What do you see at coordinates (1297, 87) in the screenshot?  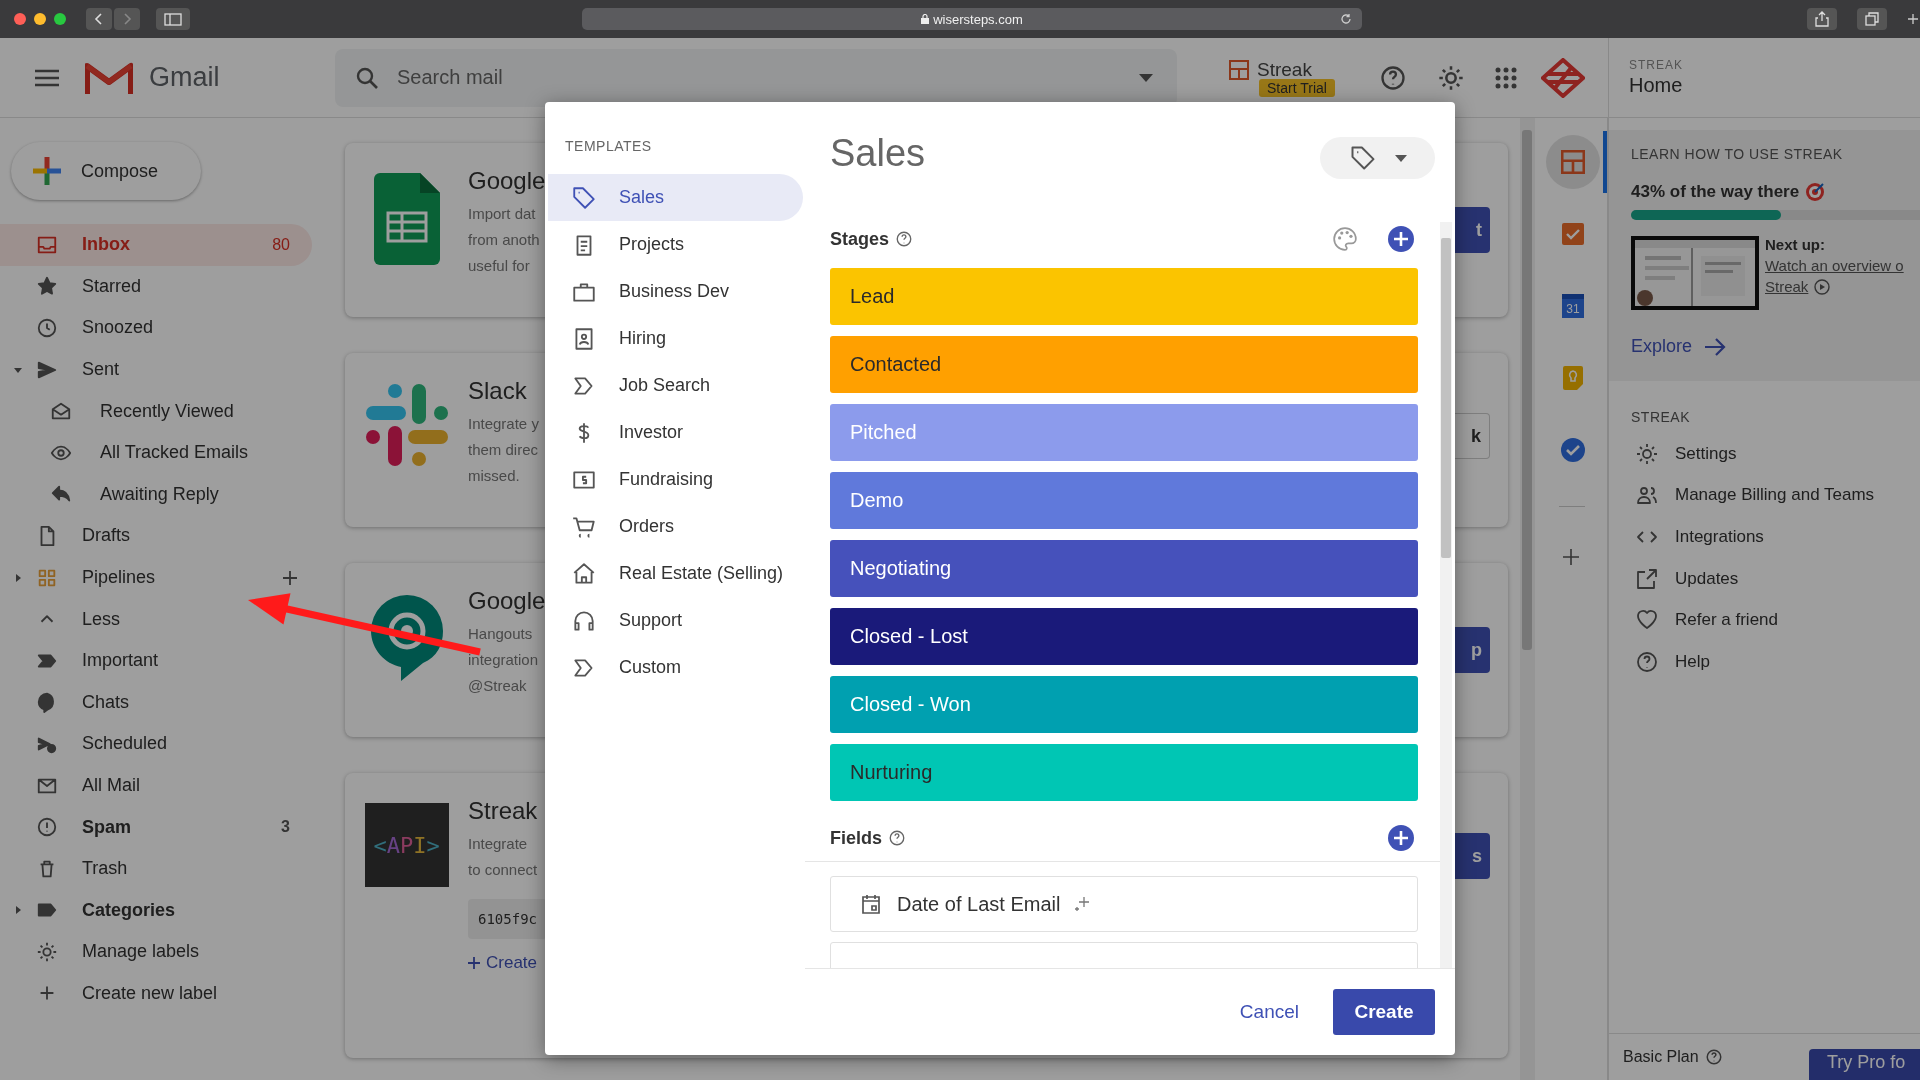 I see `trial-badge: Start Trial` at bounding box center [1297, 87].